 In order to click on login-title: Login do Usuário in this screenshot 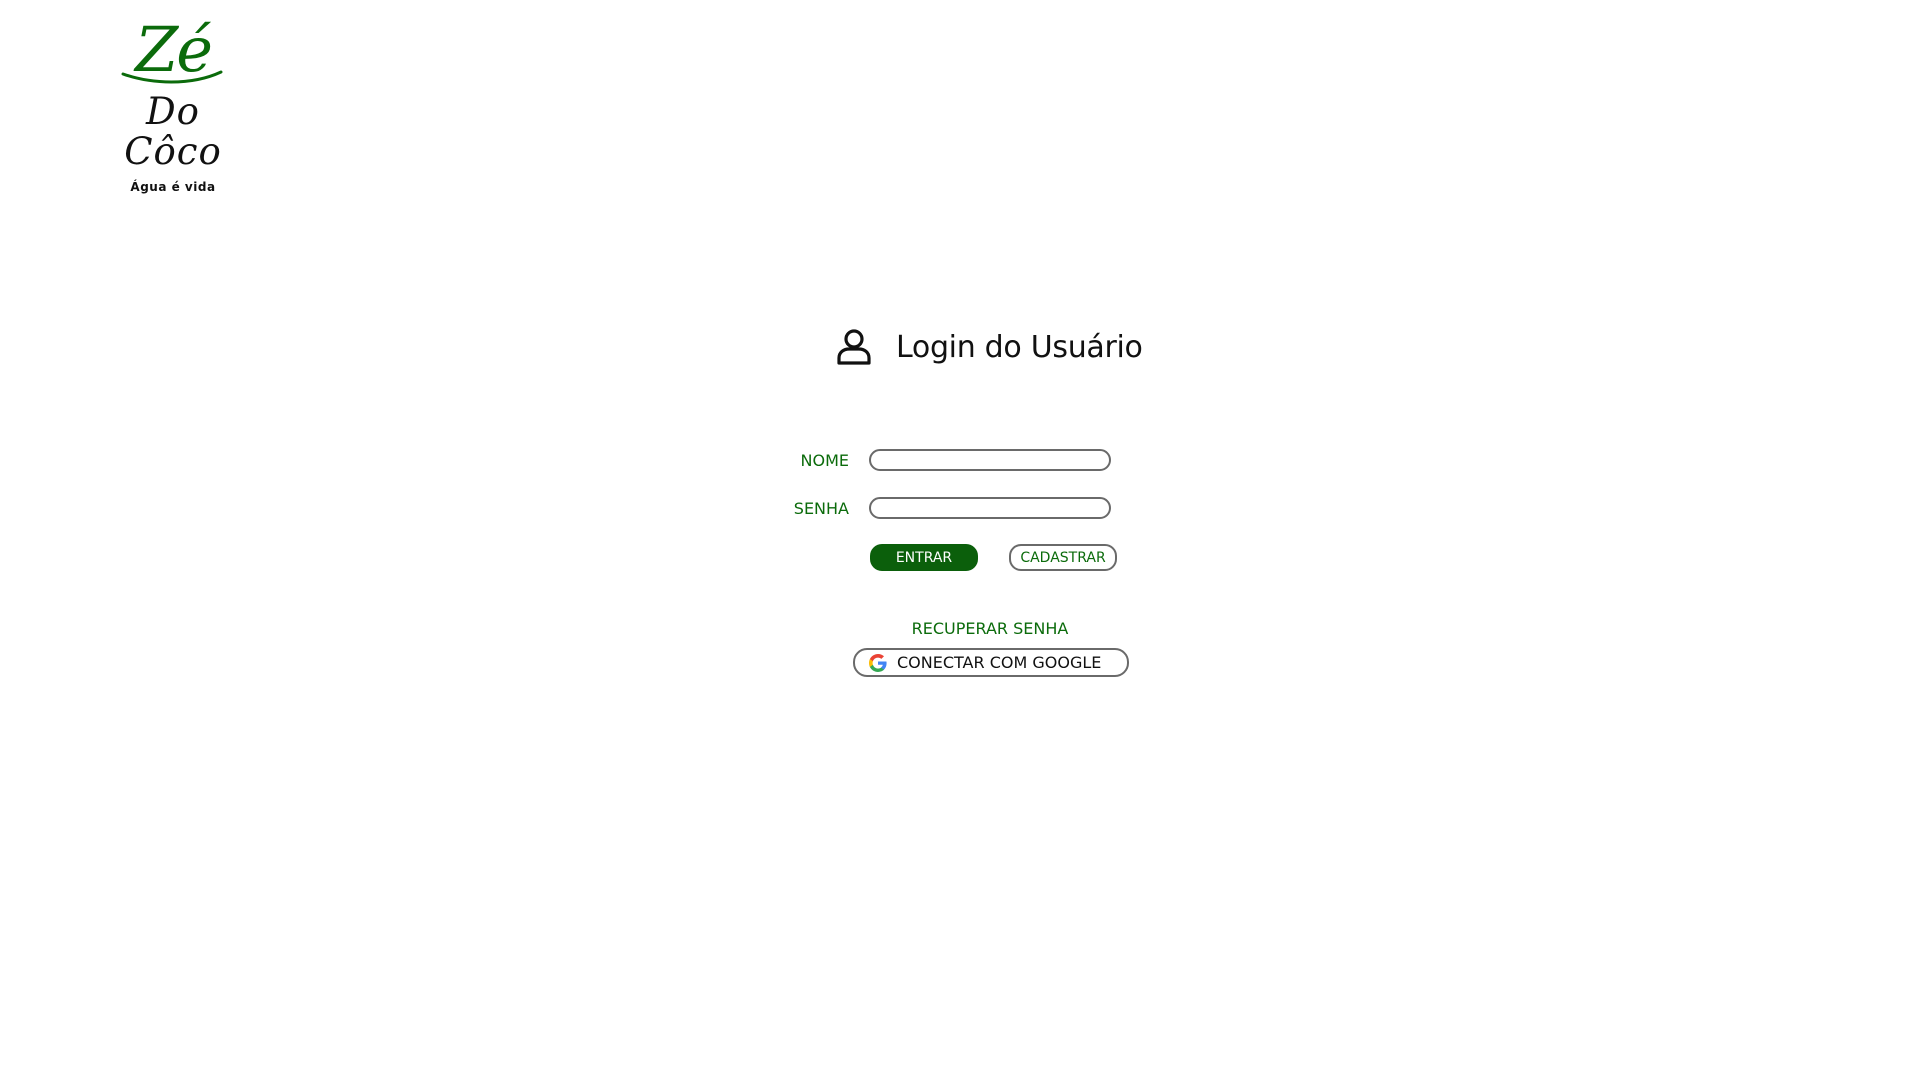, I will do `click(1019, 347)`.